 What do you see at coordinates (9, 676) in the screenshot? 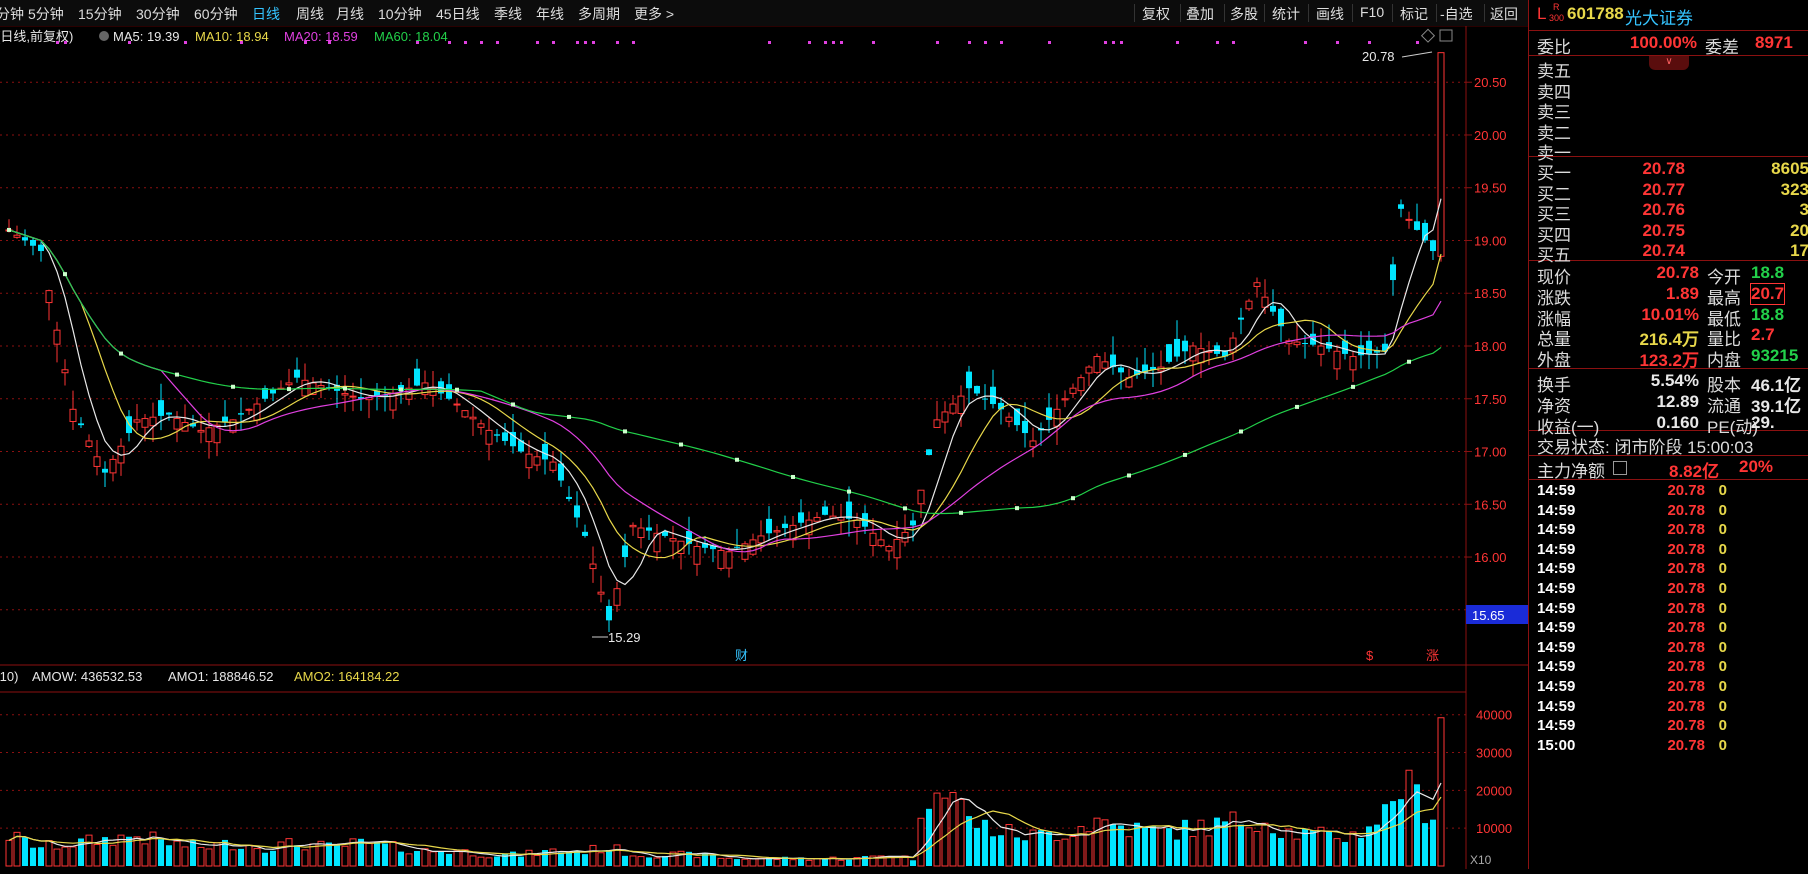
I see `volume-caption: ,10)` at bounding box center [9, 676].